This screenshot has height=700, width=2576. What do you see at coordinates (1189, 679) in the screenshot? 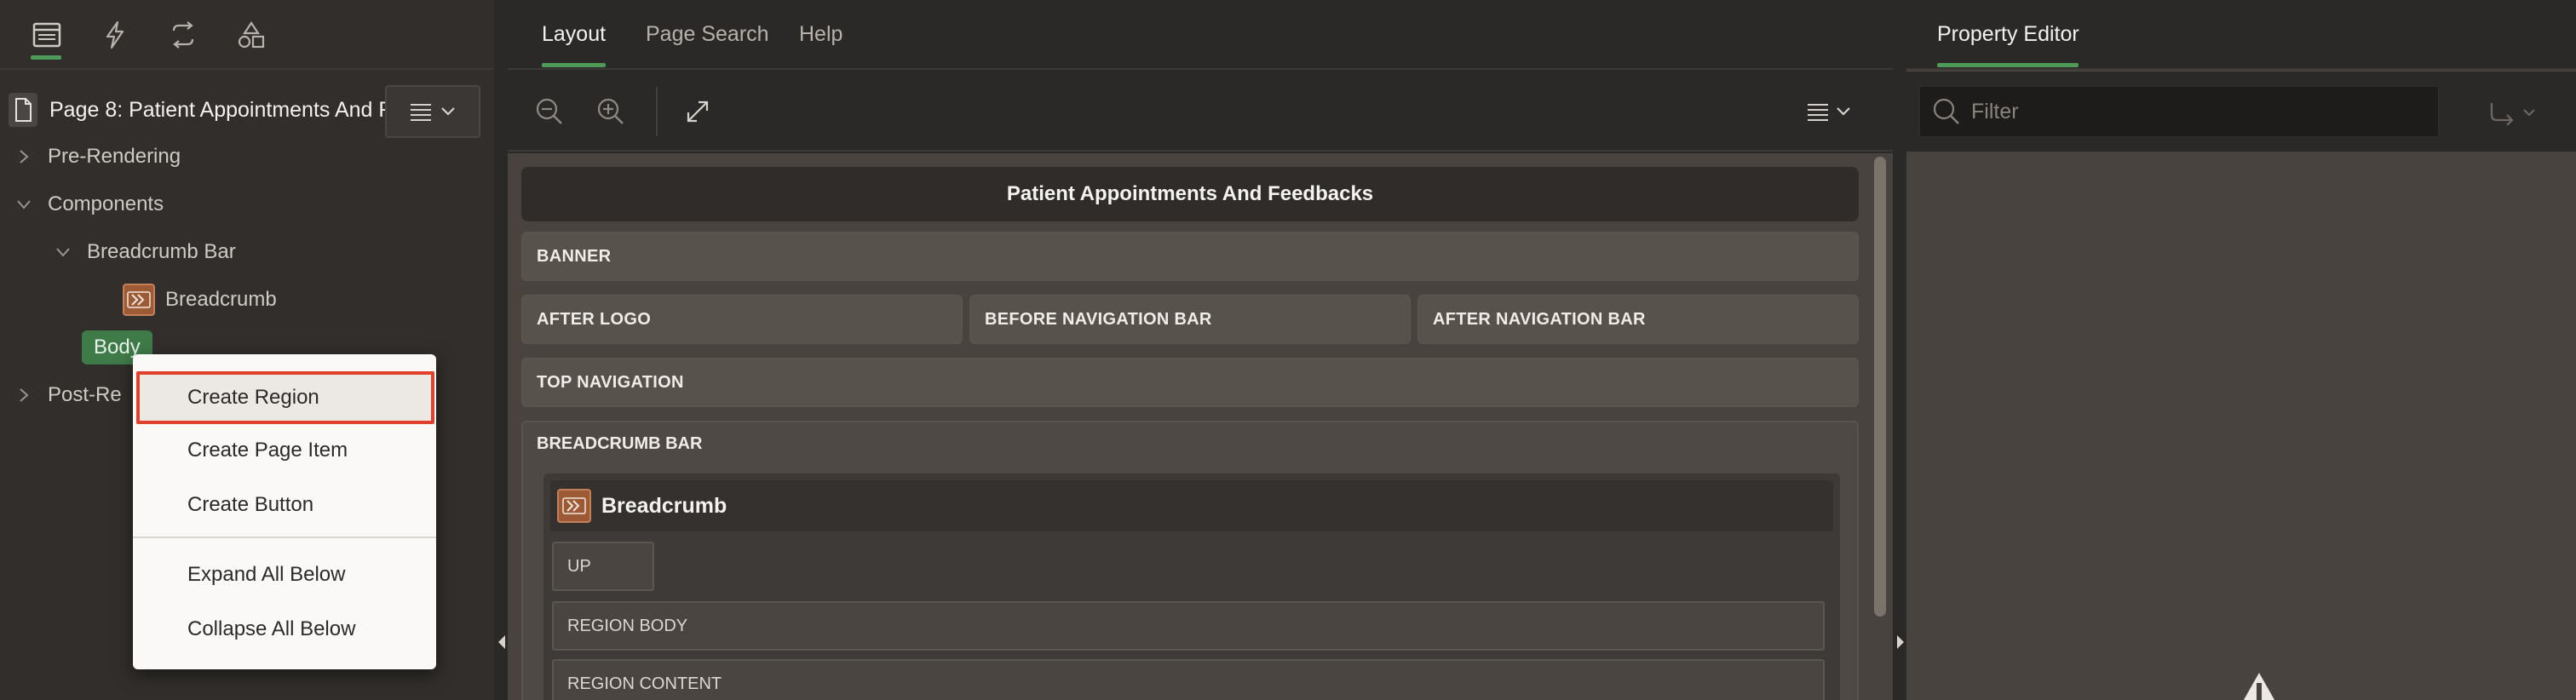
I see `slot-region-content: REGION CONTENT` at bounding box center [1189, 679].